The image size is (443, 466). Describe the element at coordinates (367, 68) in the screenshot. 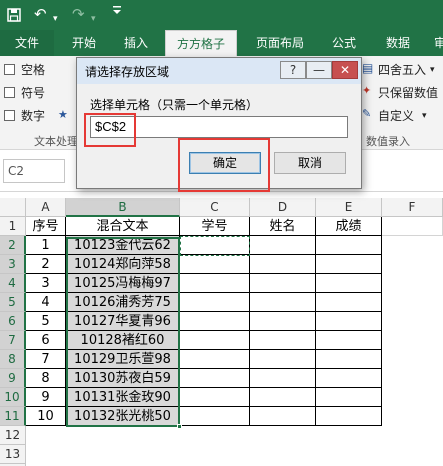

I see `round-icon: ▤` at that location.